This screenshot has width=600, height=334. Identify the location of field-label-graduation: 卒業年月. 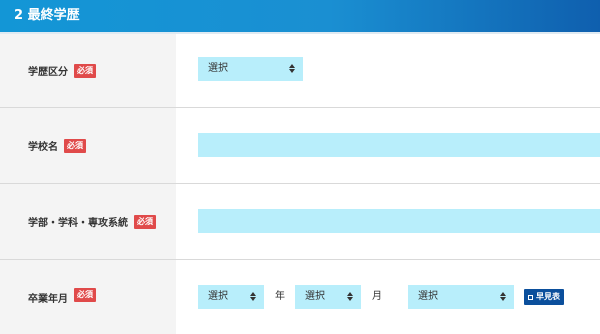
(48, 299).